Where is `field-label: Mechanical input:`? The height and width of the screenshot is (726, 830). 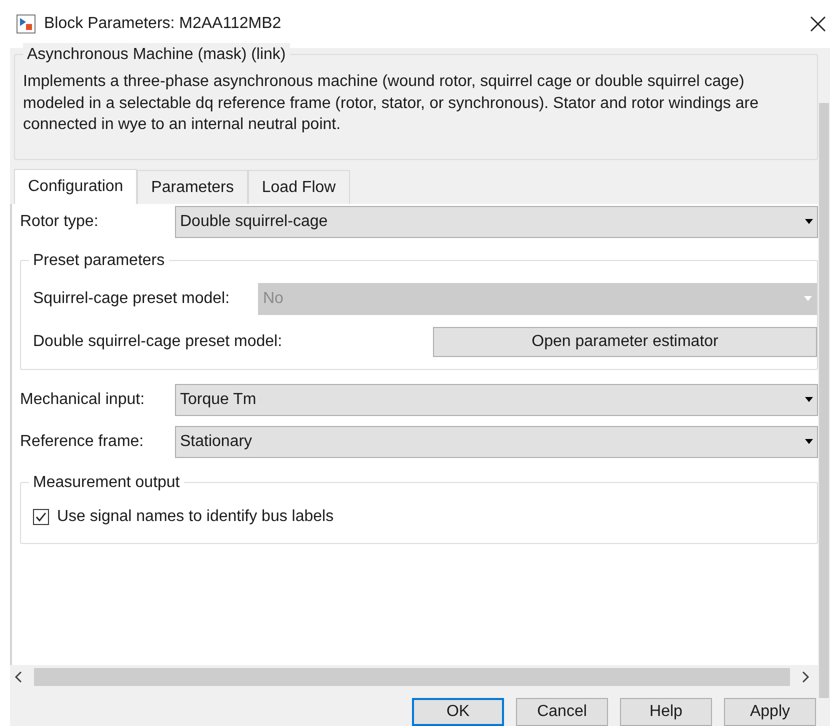 field-label: Mechanical input: is located at coordinates (83, 400).